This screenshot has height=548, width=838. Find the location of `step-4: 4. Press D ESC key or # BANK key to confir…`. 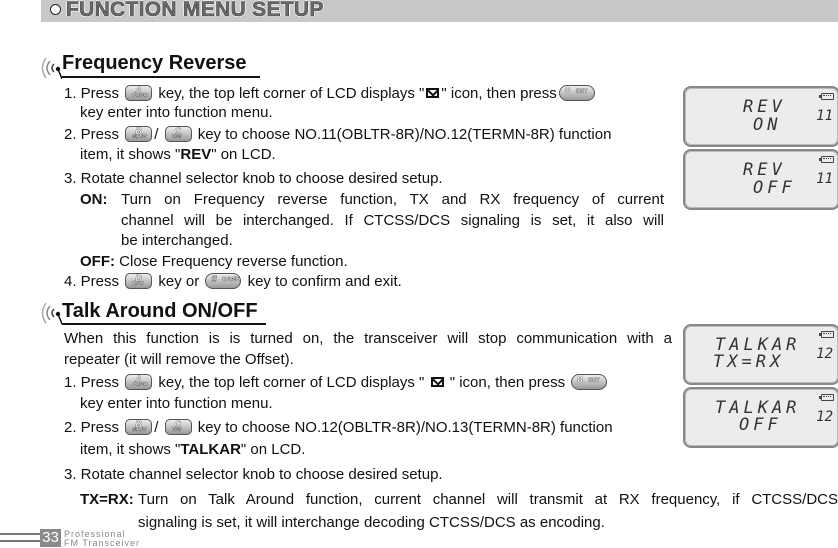

step-4: 4. Press D ESC key or # BANK key to confir… is located at coordinates (233, 281).